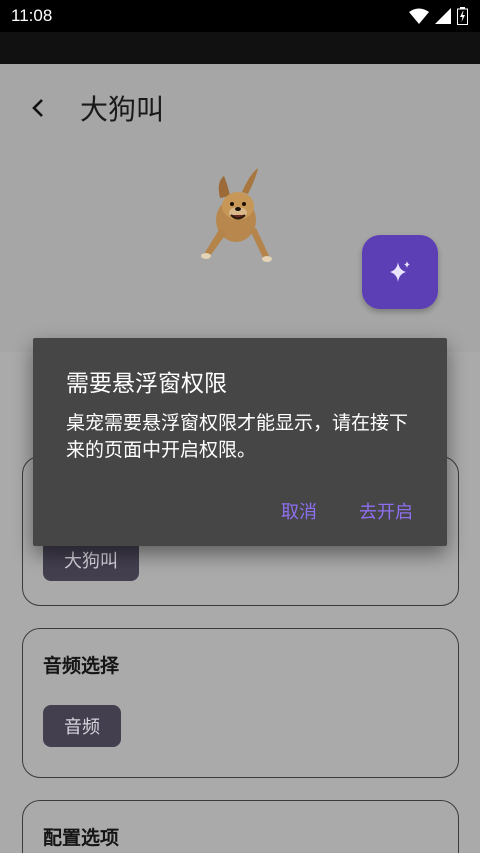  I want to click on back-button, so click(38, 108).